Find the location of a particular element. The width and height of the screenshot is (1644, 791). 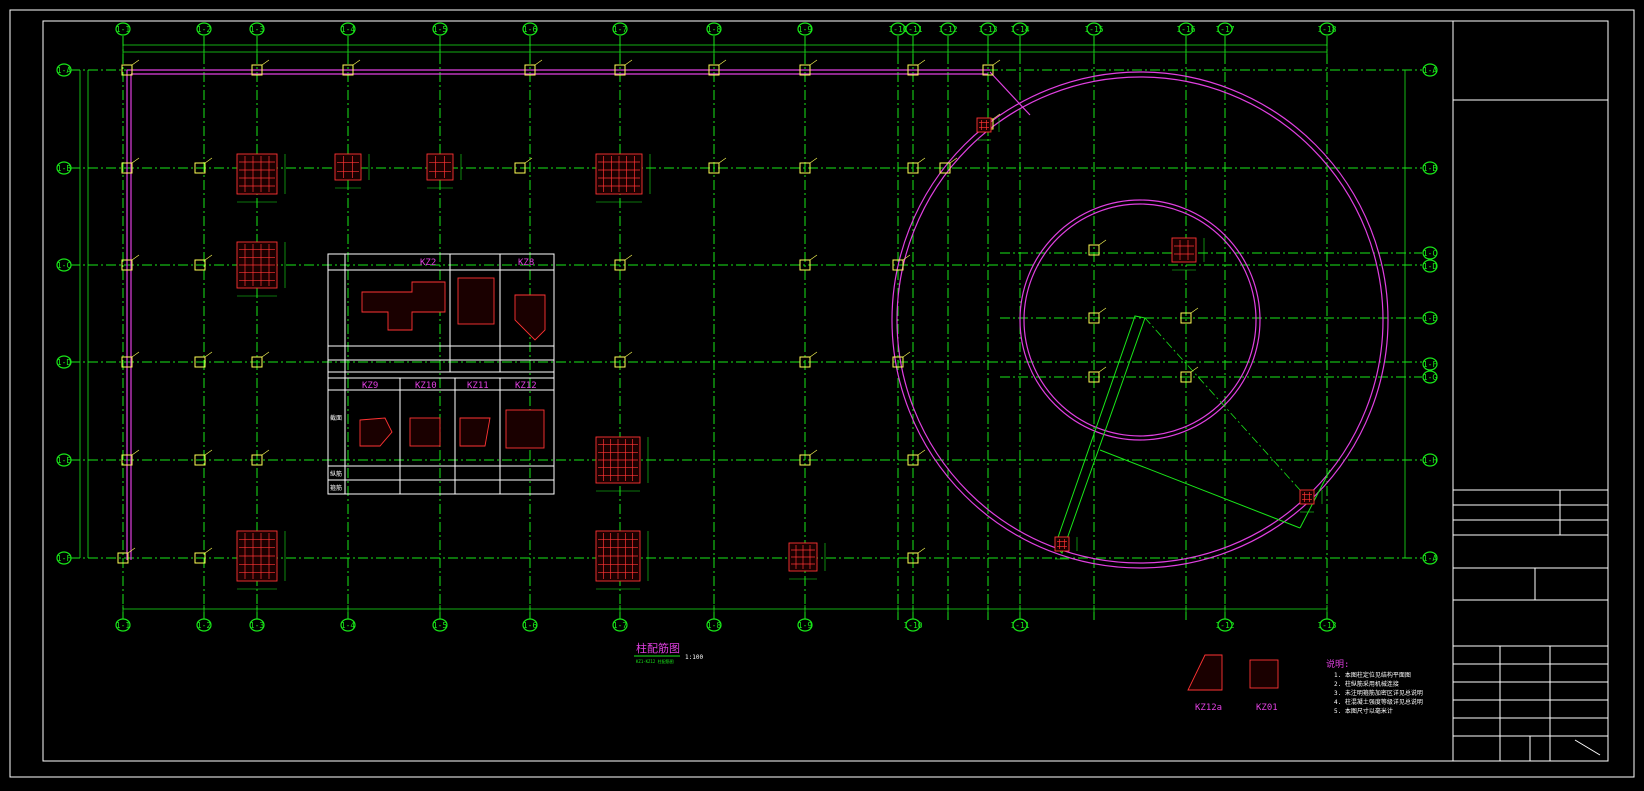

axis-bubble-label: 1-8 is located at coordinates (714, 29).